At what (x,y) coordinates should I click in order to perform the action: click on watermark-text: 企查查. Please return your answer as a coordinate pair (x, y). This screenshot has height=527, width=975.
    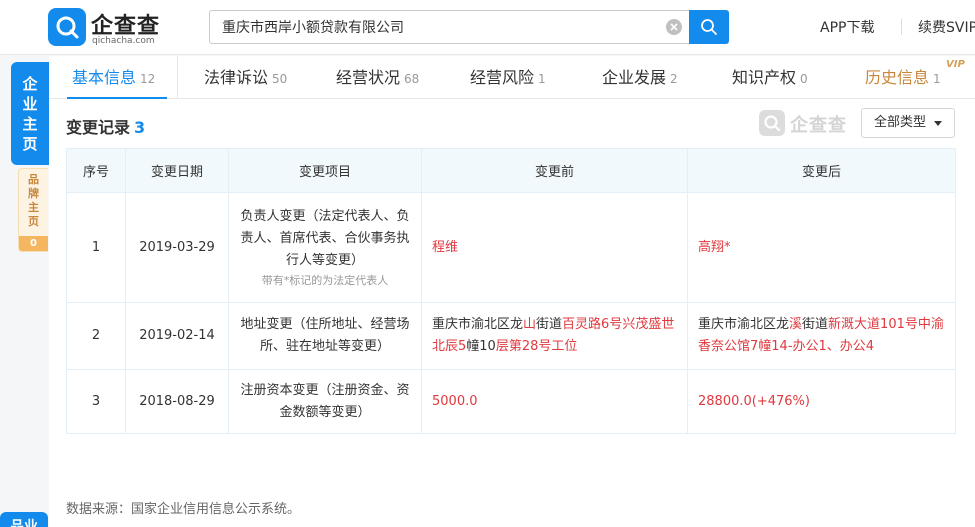
    Looking at the image, I should click on (818, 125).